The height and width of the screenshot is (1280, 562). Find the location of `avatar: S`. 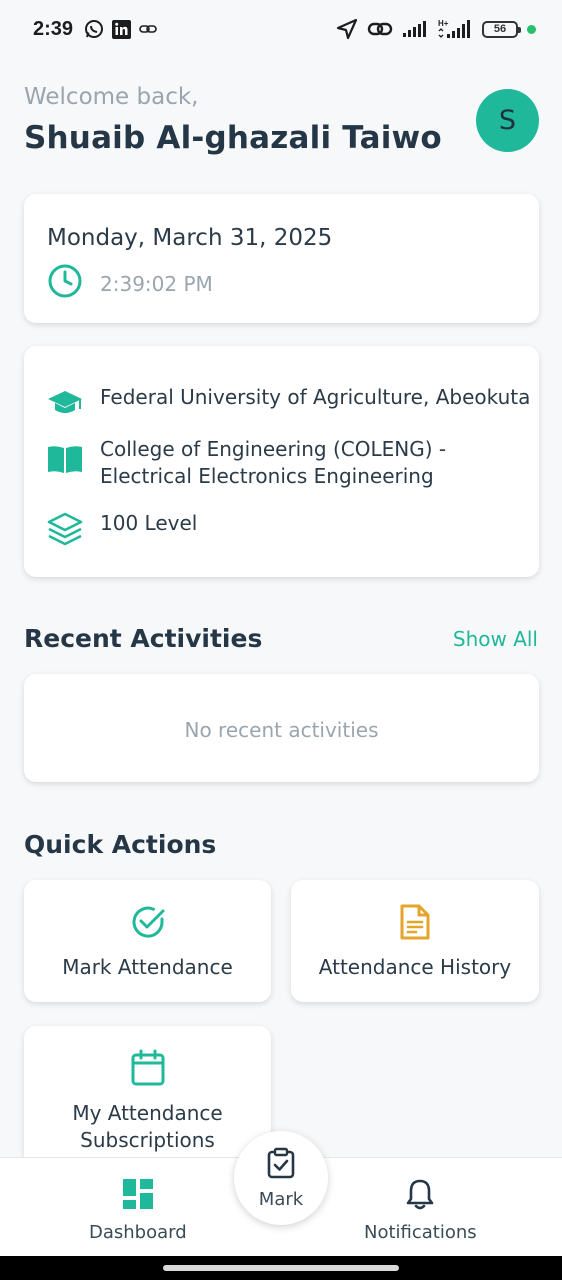

avatar: S is located at coordinates (507, 120).